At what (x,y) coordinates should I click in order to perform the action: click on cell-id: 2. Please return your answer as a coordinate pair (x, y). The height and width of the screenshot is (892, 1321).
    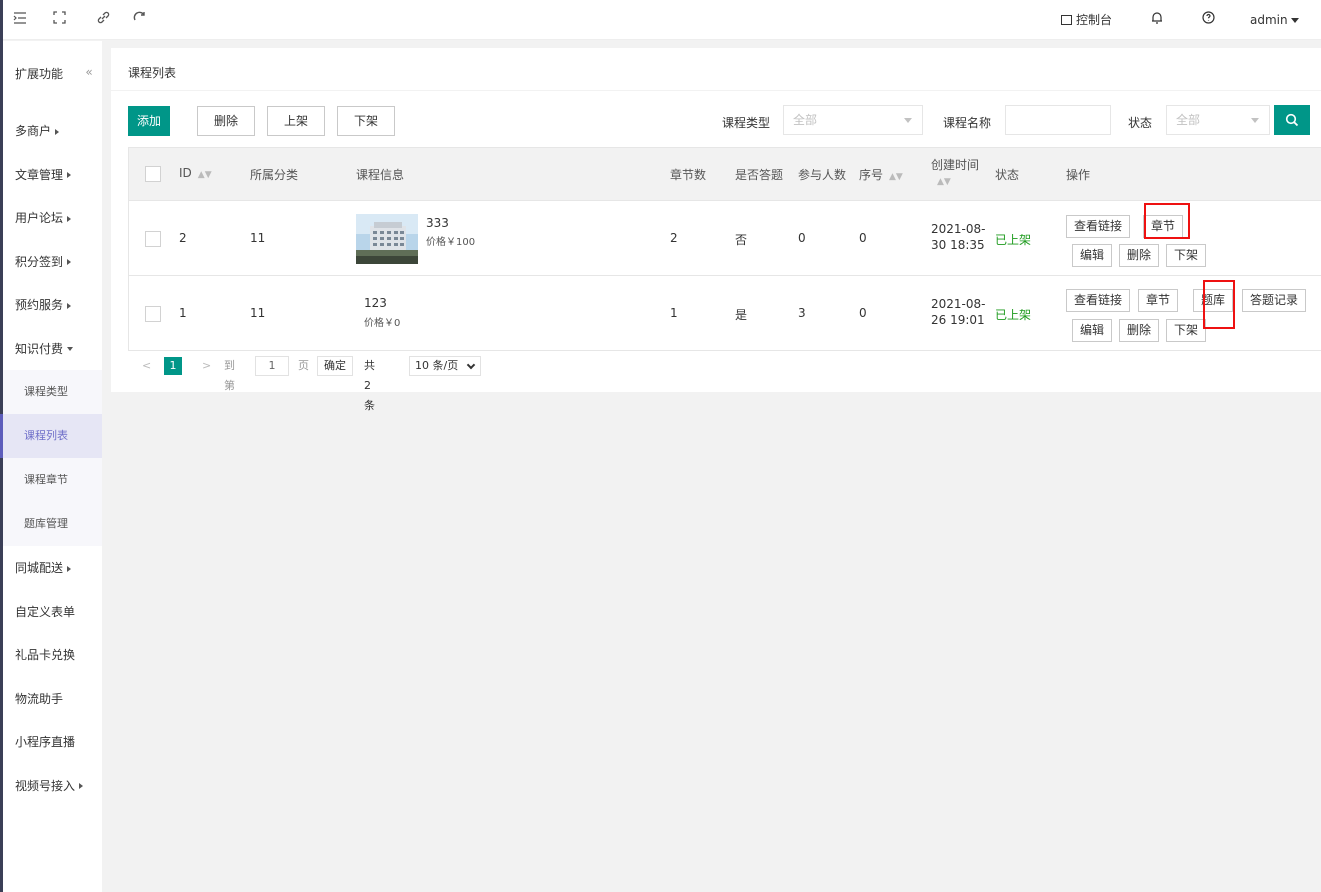
    Looking at the image, I should click on (183, 238).